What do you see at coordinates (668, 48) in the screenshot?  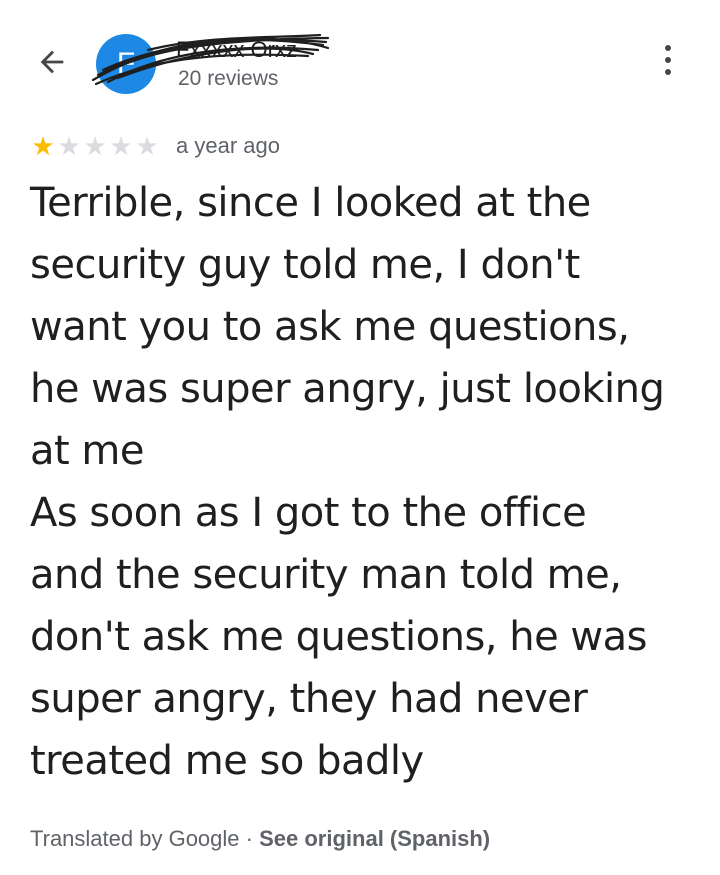 I see `more-vert-icon` at bounding box center [668, 48].